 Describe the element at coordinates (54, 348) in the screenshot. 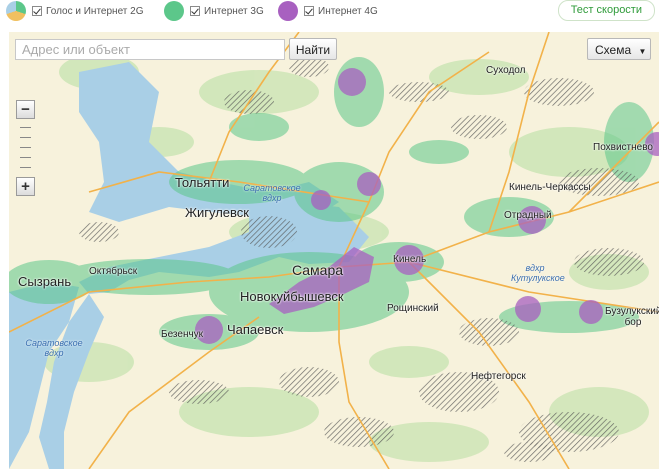

I see `label-saratov-reservoir-south: Саратовское вдхр` at that location.